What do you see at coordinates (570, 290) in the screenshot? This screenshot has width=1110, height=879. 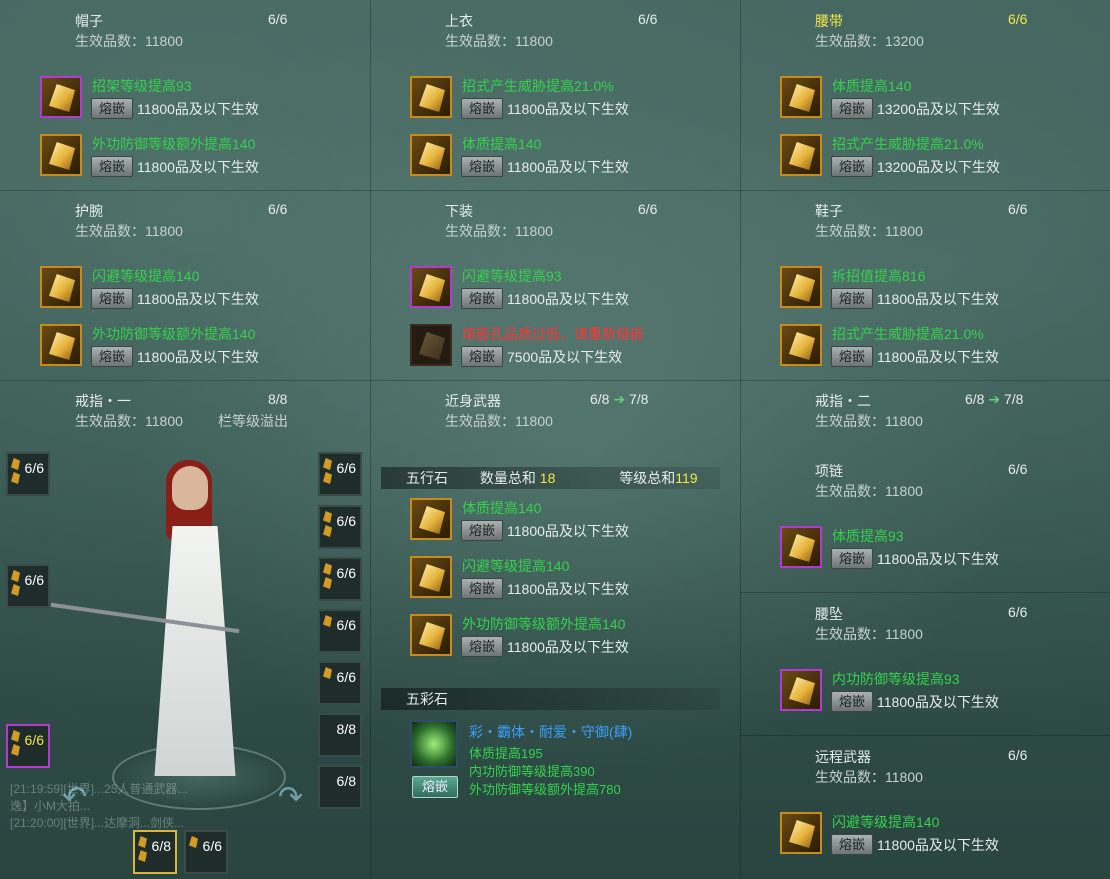 I see `gem-row: 闪避等级提高93 熔嵌 11800品及以下生效` at bounding box center [570, 290].